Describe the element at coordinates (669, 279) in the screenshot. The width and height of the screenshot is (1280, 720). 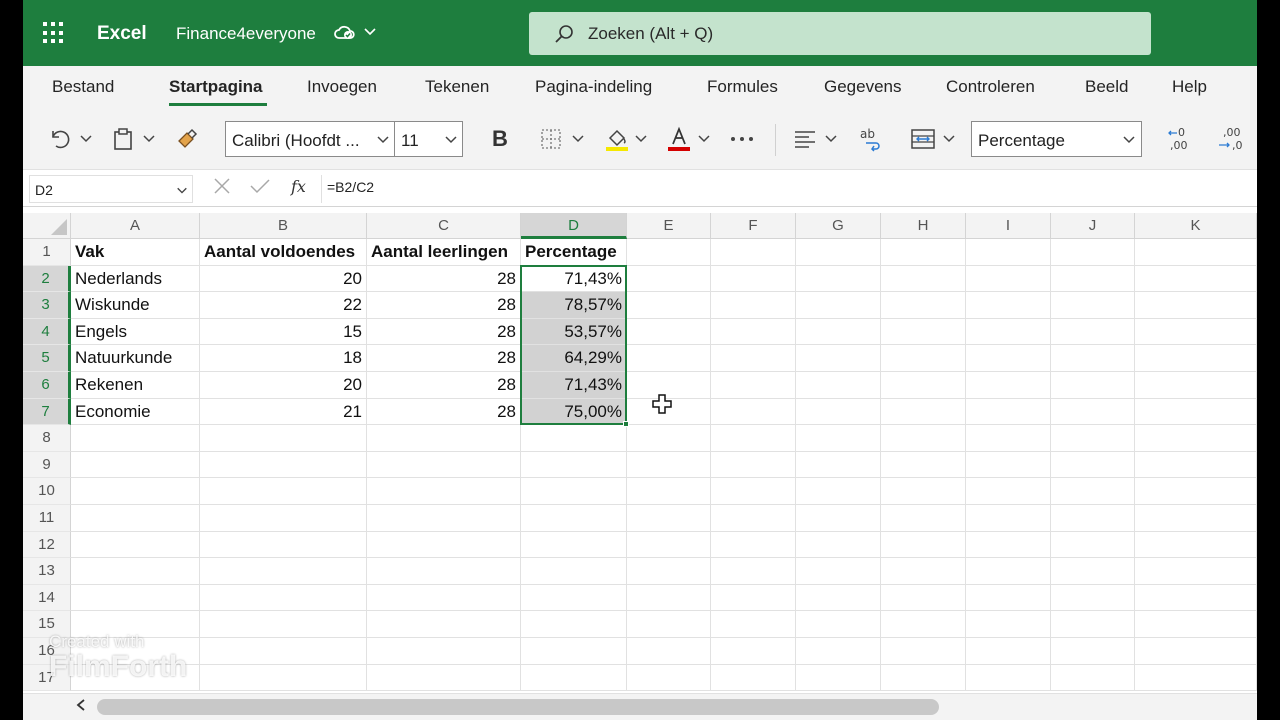
I see `cell-e2` at that location.